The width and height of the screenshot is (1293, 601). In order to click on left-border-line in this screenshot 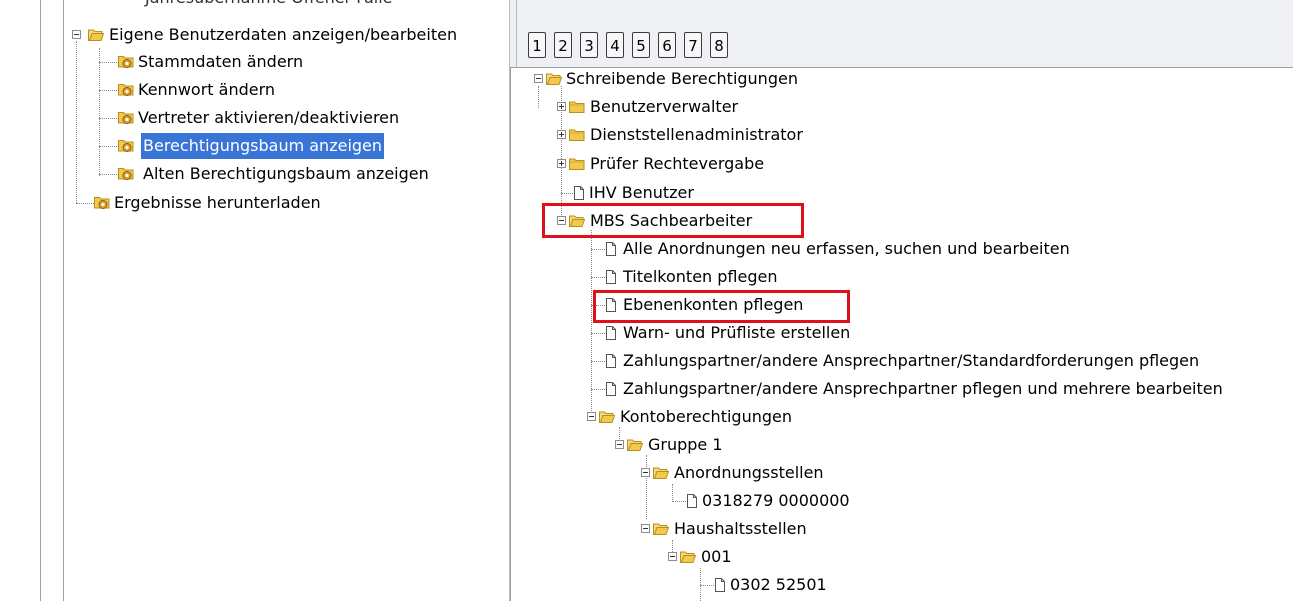, I will do `click(40, 300)`.